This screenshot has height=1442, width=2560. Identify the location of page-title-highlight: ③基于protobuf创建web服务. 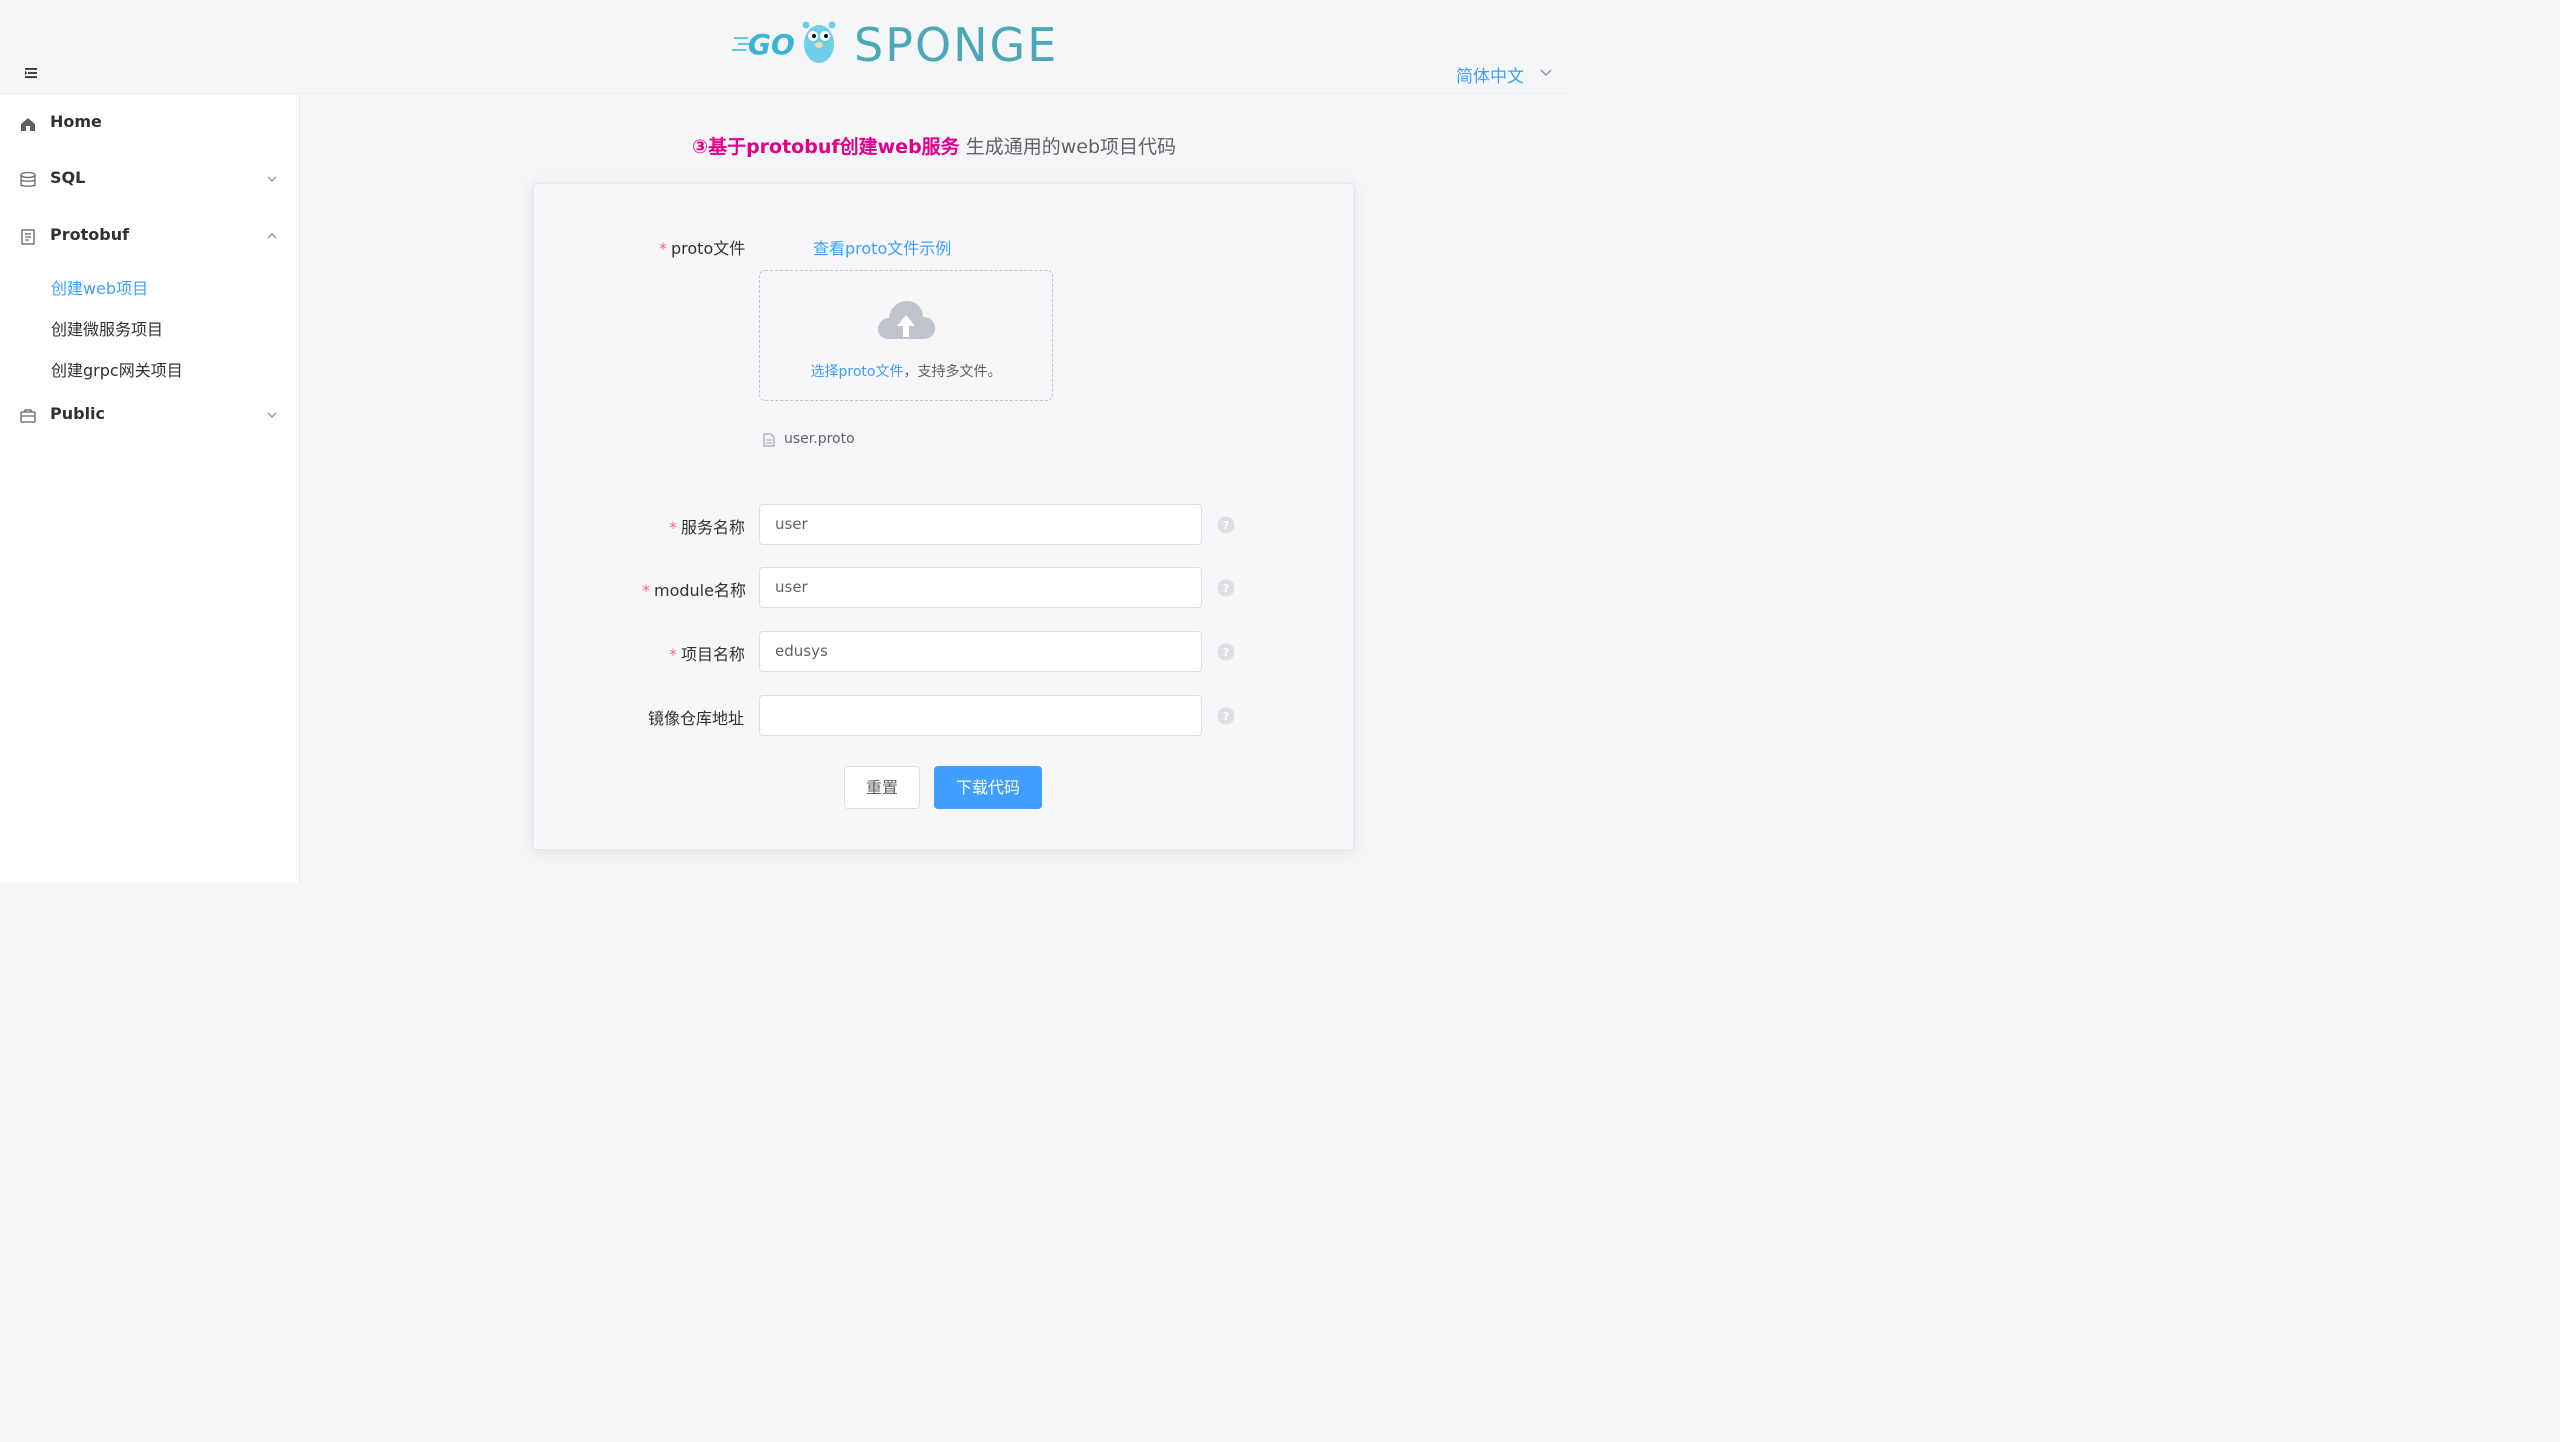
(825, 147).